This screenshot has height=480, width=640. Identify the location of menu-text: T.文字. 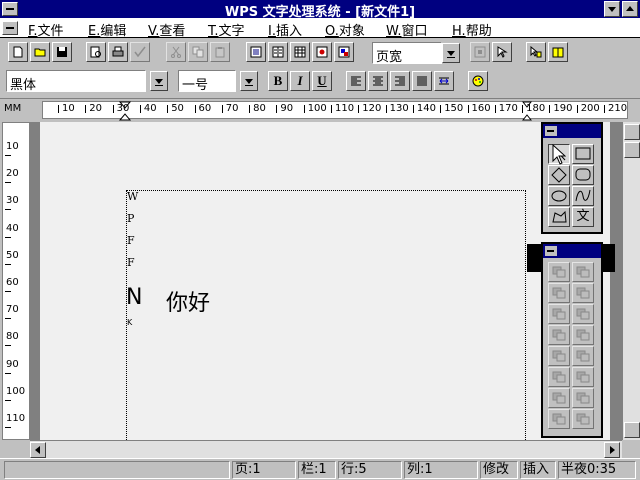
(226, 29).